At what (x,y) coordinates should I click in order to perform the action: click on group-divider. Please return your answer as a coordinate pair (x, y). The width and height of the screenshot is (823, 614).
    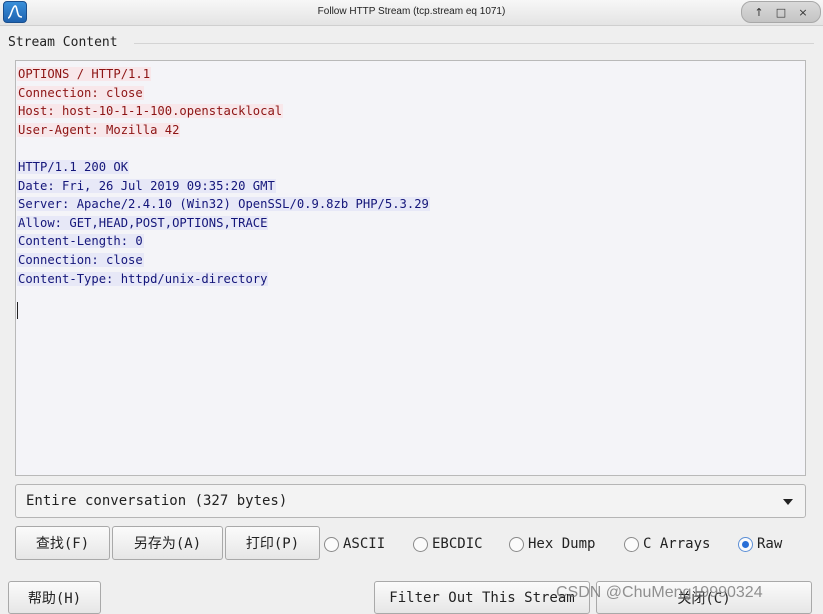
    Looking at the image, I should click on (474, 43).